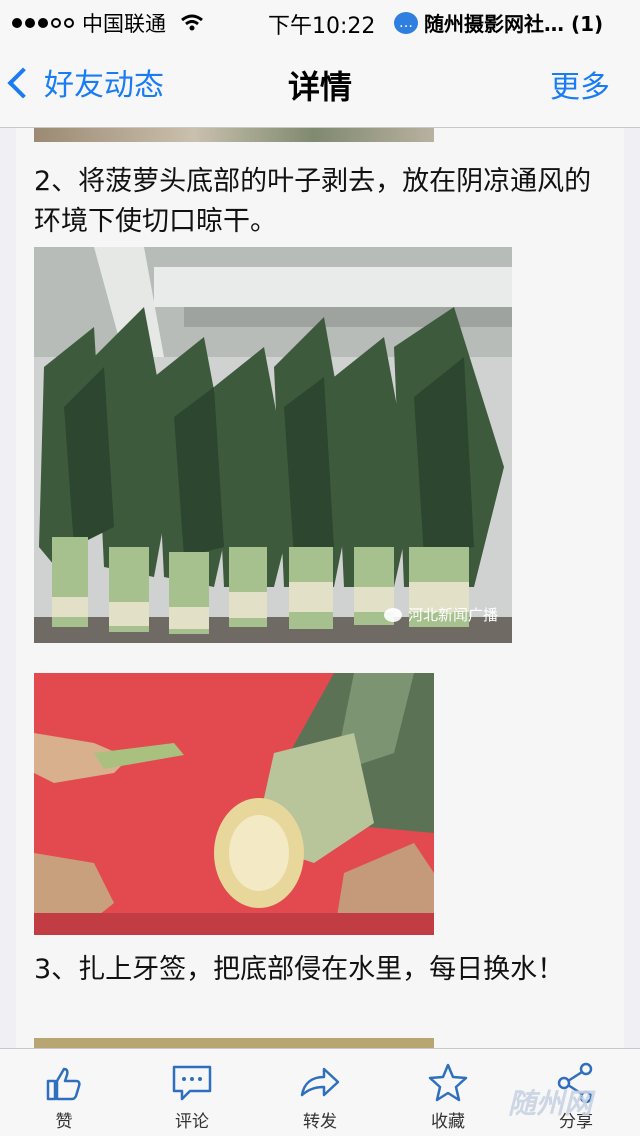  I want to click on favorite-button: 收藏, so click(448, 1092).